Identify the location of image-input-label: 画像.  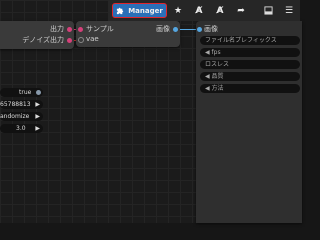
(211, 29).